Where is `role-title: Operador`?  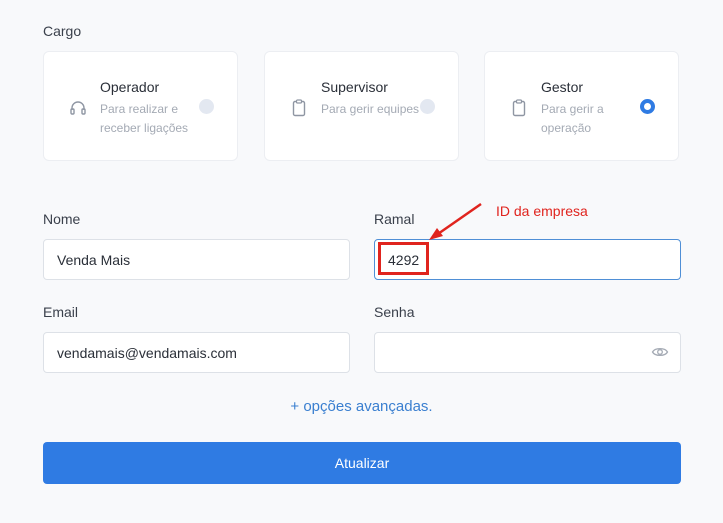
role-title: Operador is located at coordinates (130, 87).